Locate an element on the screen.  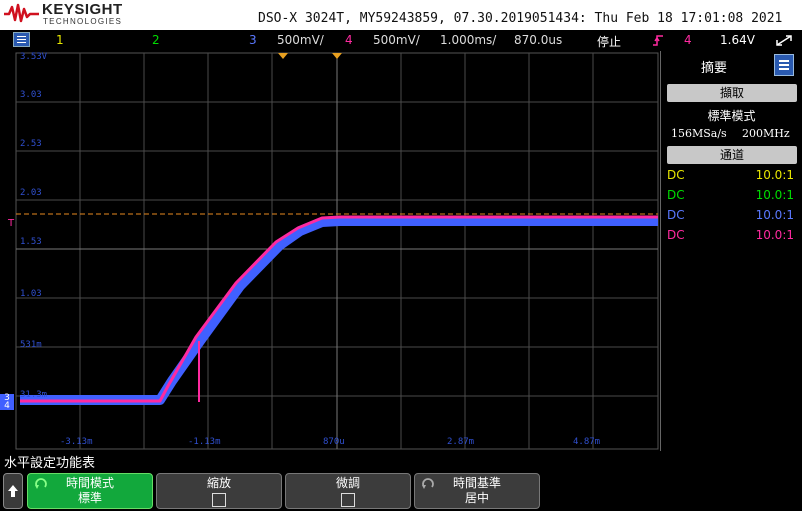
acquire-button: 擷取 is located at coordinates (732, 93).